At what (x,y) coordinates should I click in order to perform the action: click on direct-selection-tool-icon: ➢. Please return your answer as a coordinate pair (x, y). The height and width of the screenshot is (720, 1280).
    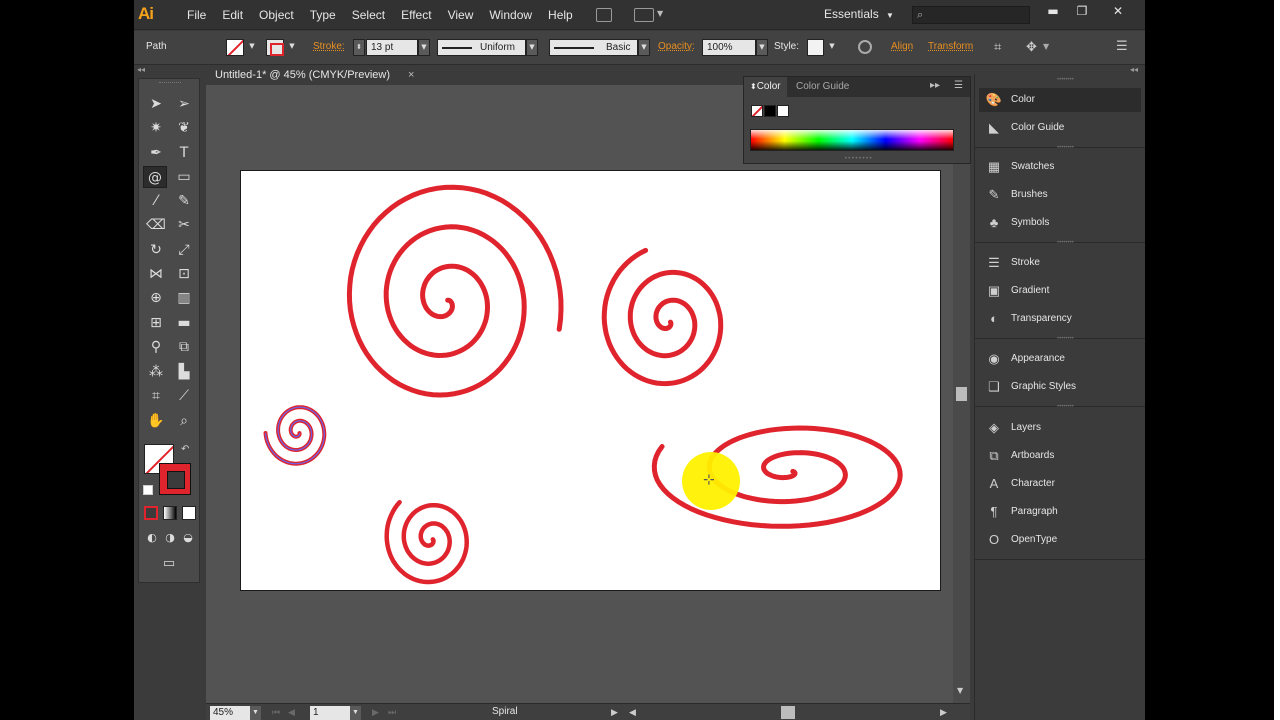
    Looking at the image, I should click on (184, 104).